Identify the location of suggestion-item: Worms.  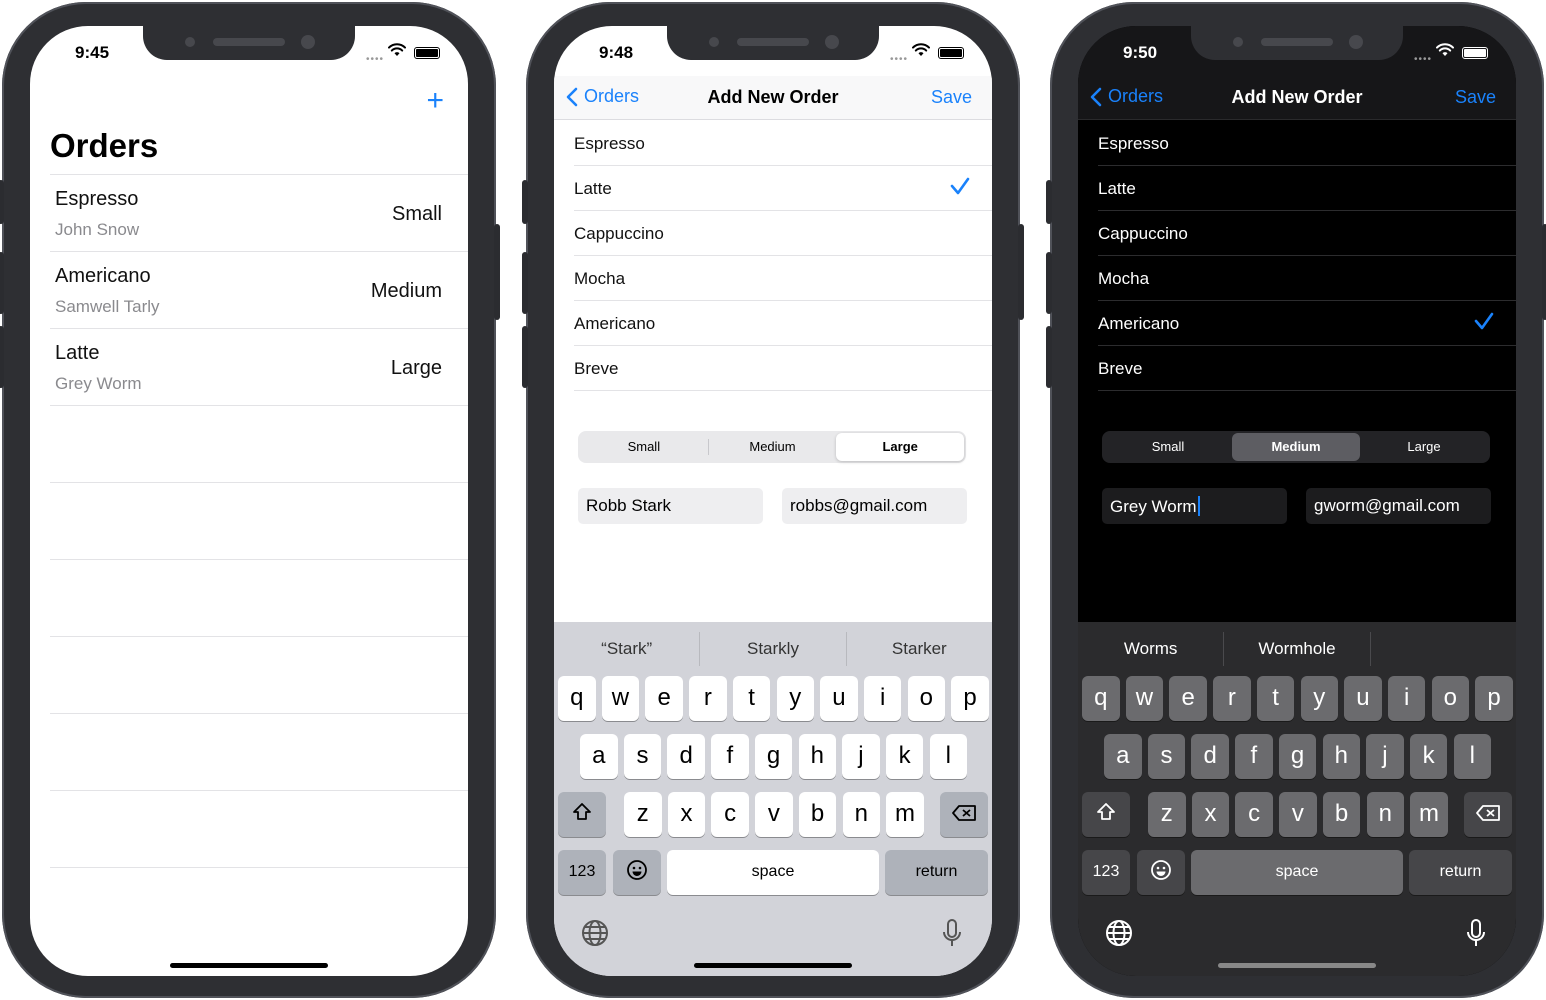
(1151, 649).